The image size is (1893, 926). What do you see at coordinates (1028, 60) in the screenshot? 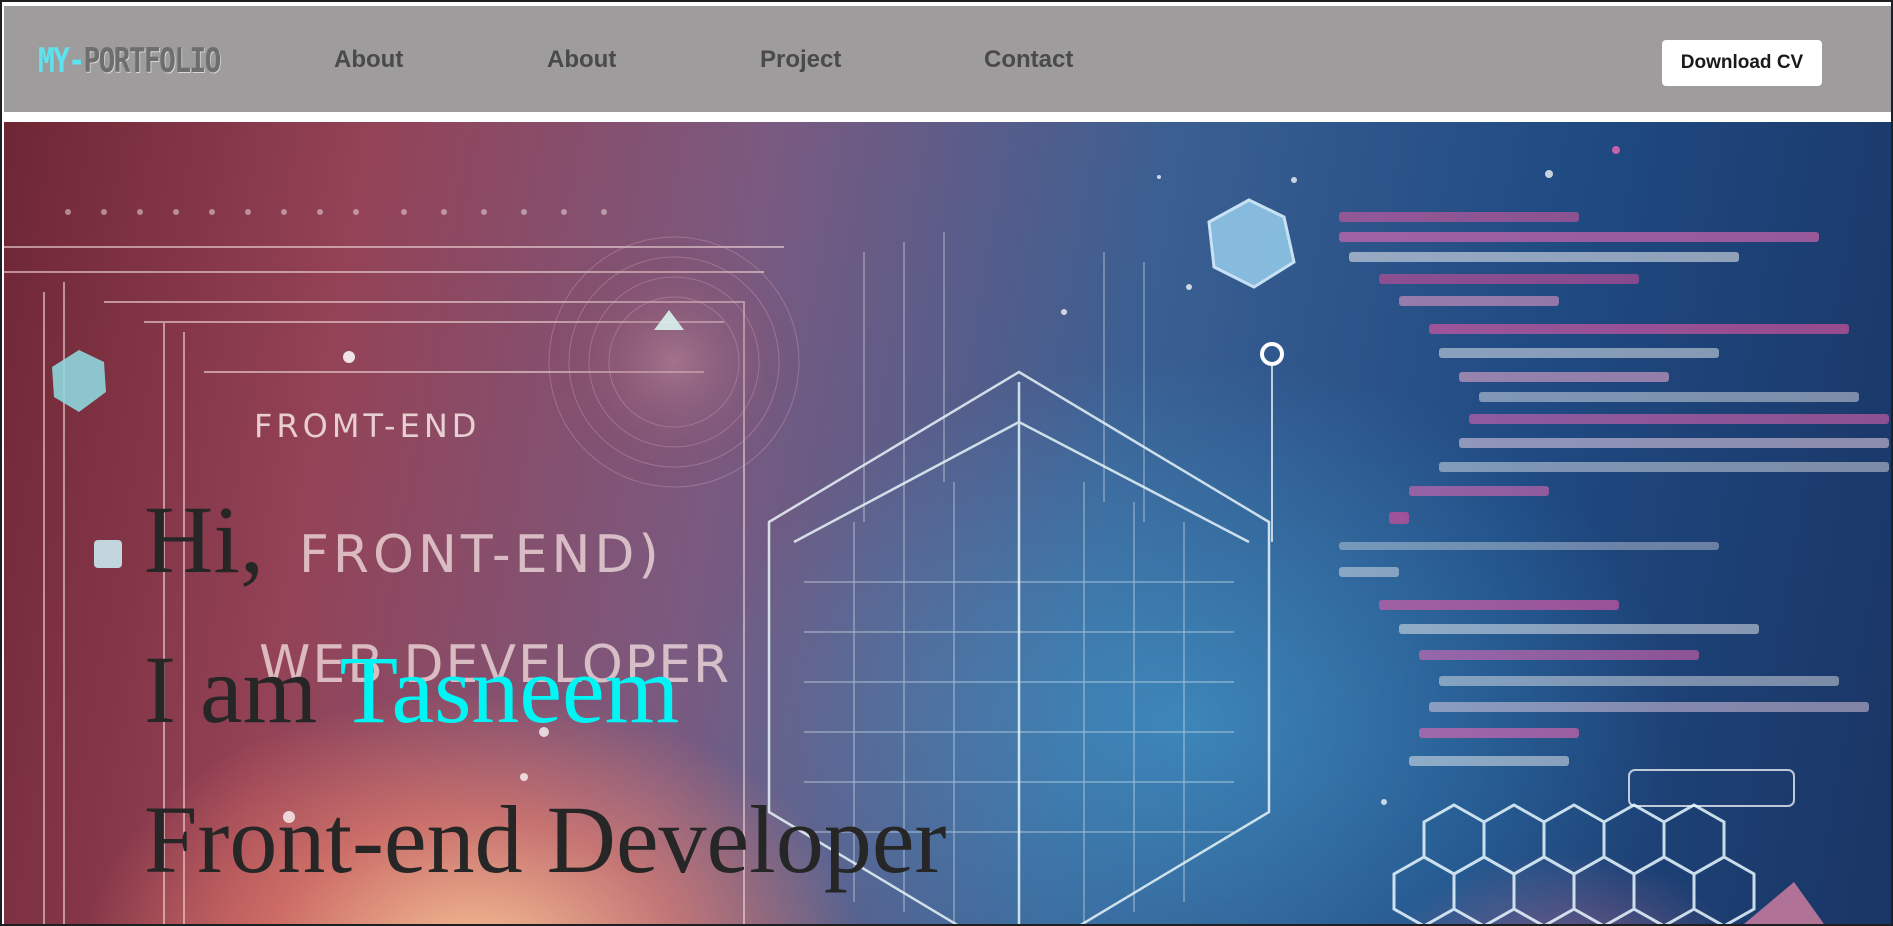
I see `nav-link-contact: Contact` at bounding box center [1028, 60].